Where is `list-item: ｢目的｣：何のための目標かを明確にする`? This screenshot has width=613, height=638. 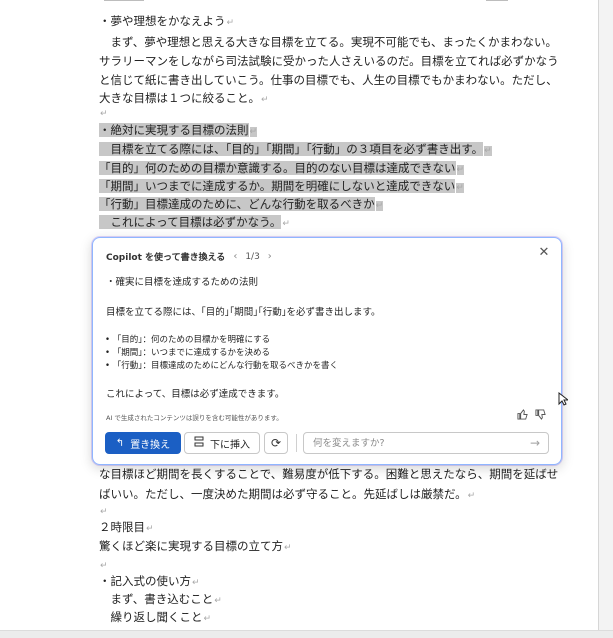 list-item: ｢目的｣：何のための目標かを明確にする is located at coordinates (221, 340).